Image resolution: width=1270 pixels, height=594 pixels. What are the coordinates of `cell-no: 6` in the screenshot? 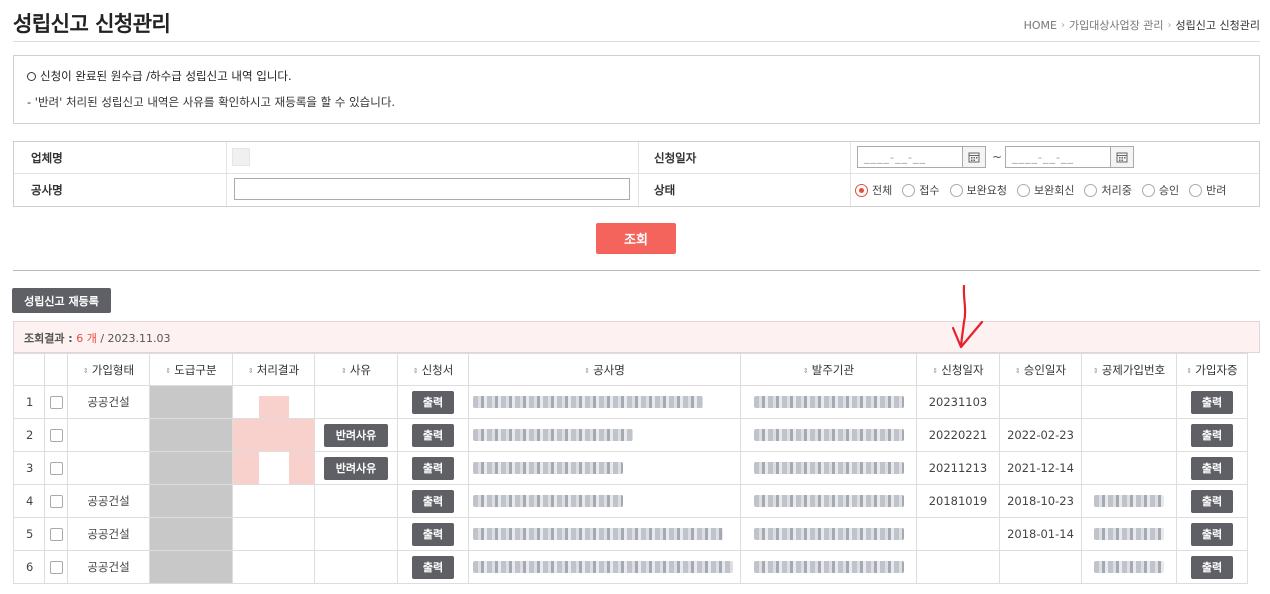 It's located at (29, 567).